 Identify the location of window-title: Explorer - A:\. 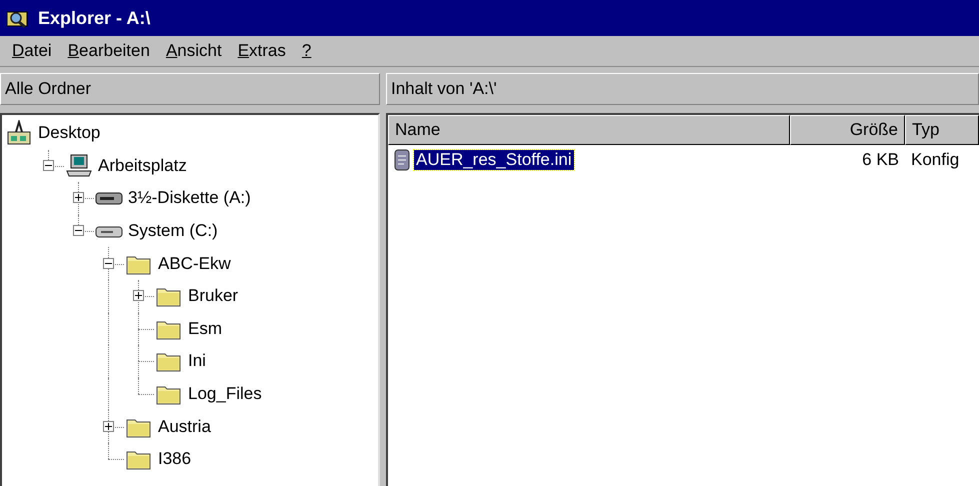
(94, 18).